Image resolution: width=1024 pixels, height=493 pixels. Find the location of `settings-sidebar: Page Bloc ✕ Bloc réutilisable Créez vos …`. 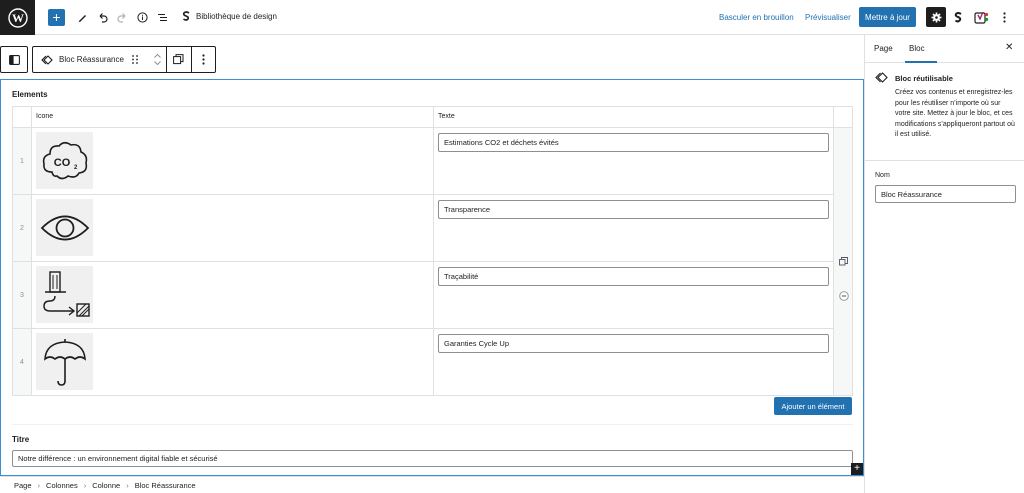

settings-sidebar: Page Bloc ✕ Bloc réutilisable Créez vos … is located at coordinates (944, 264).